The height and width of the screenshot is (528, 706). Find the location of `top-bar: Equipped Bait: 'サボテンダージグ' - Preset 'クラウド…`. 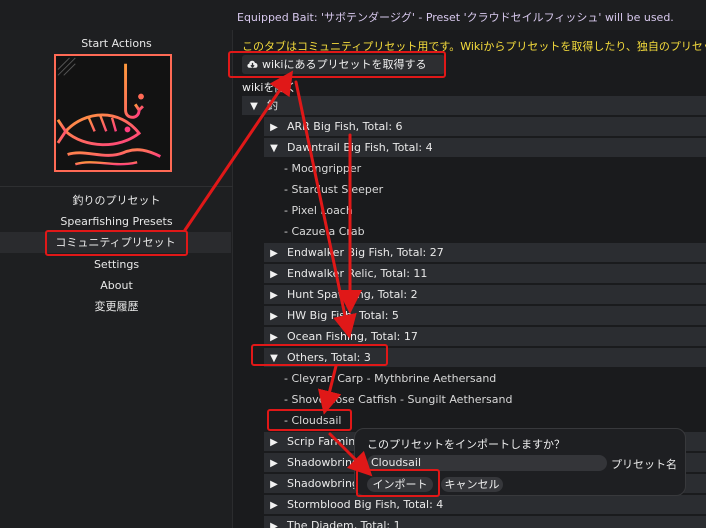

top-bar: Equipped Bait: 'サボテンダージグ' - Preset 'クラウド… is located at coordinates (353, 15).